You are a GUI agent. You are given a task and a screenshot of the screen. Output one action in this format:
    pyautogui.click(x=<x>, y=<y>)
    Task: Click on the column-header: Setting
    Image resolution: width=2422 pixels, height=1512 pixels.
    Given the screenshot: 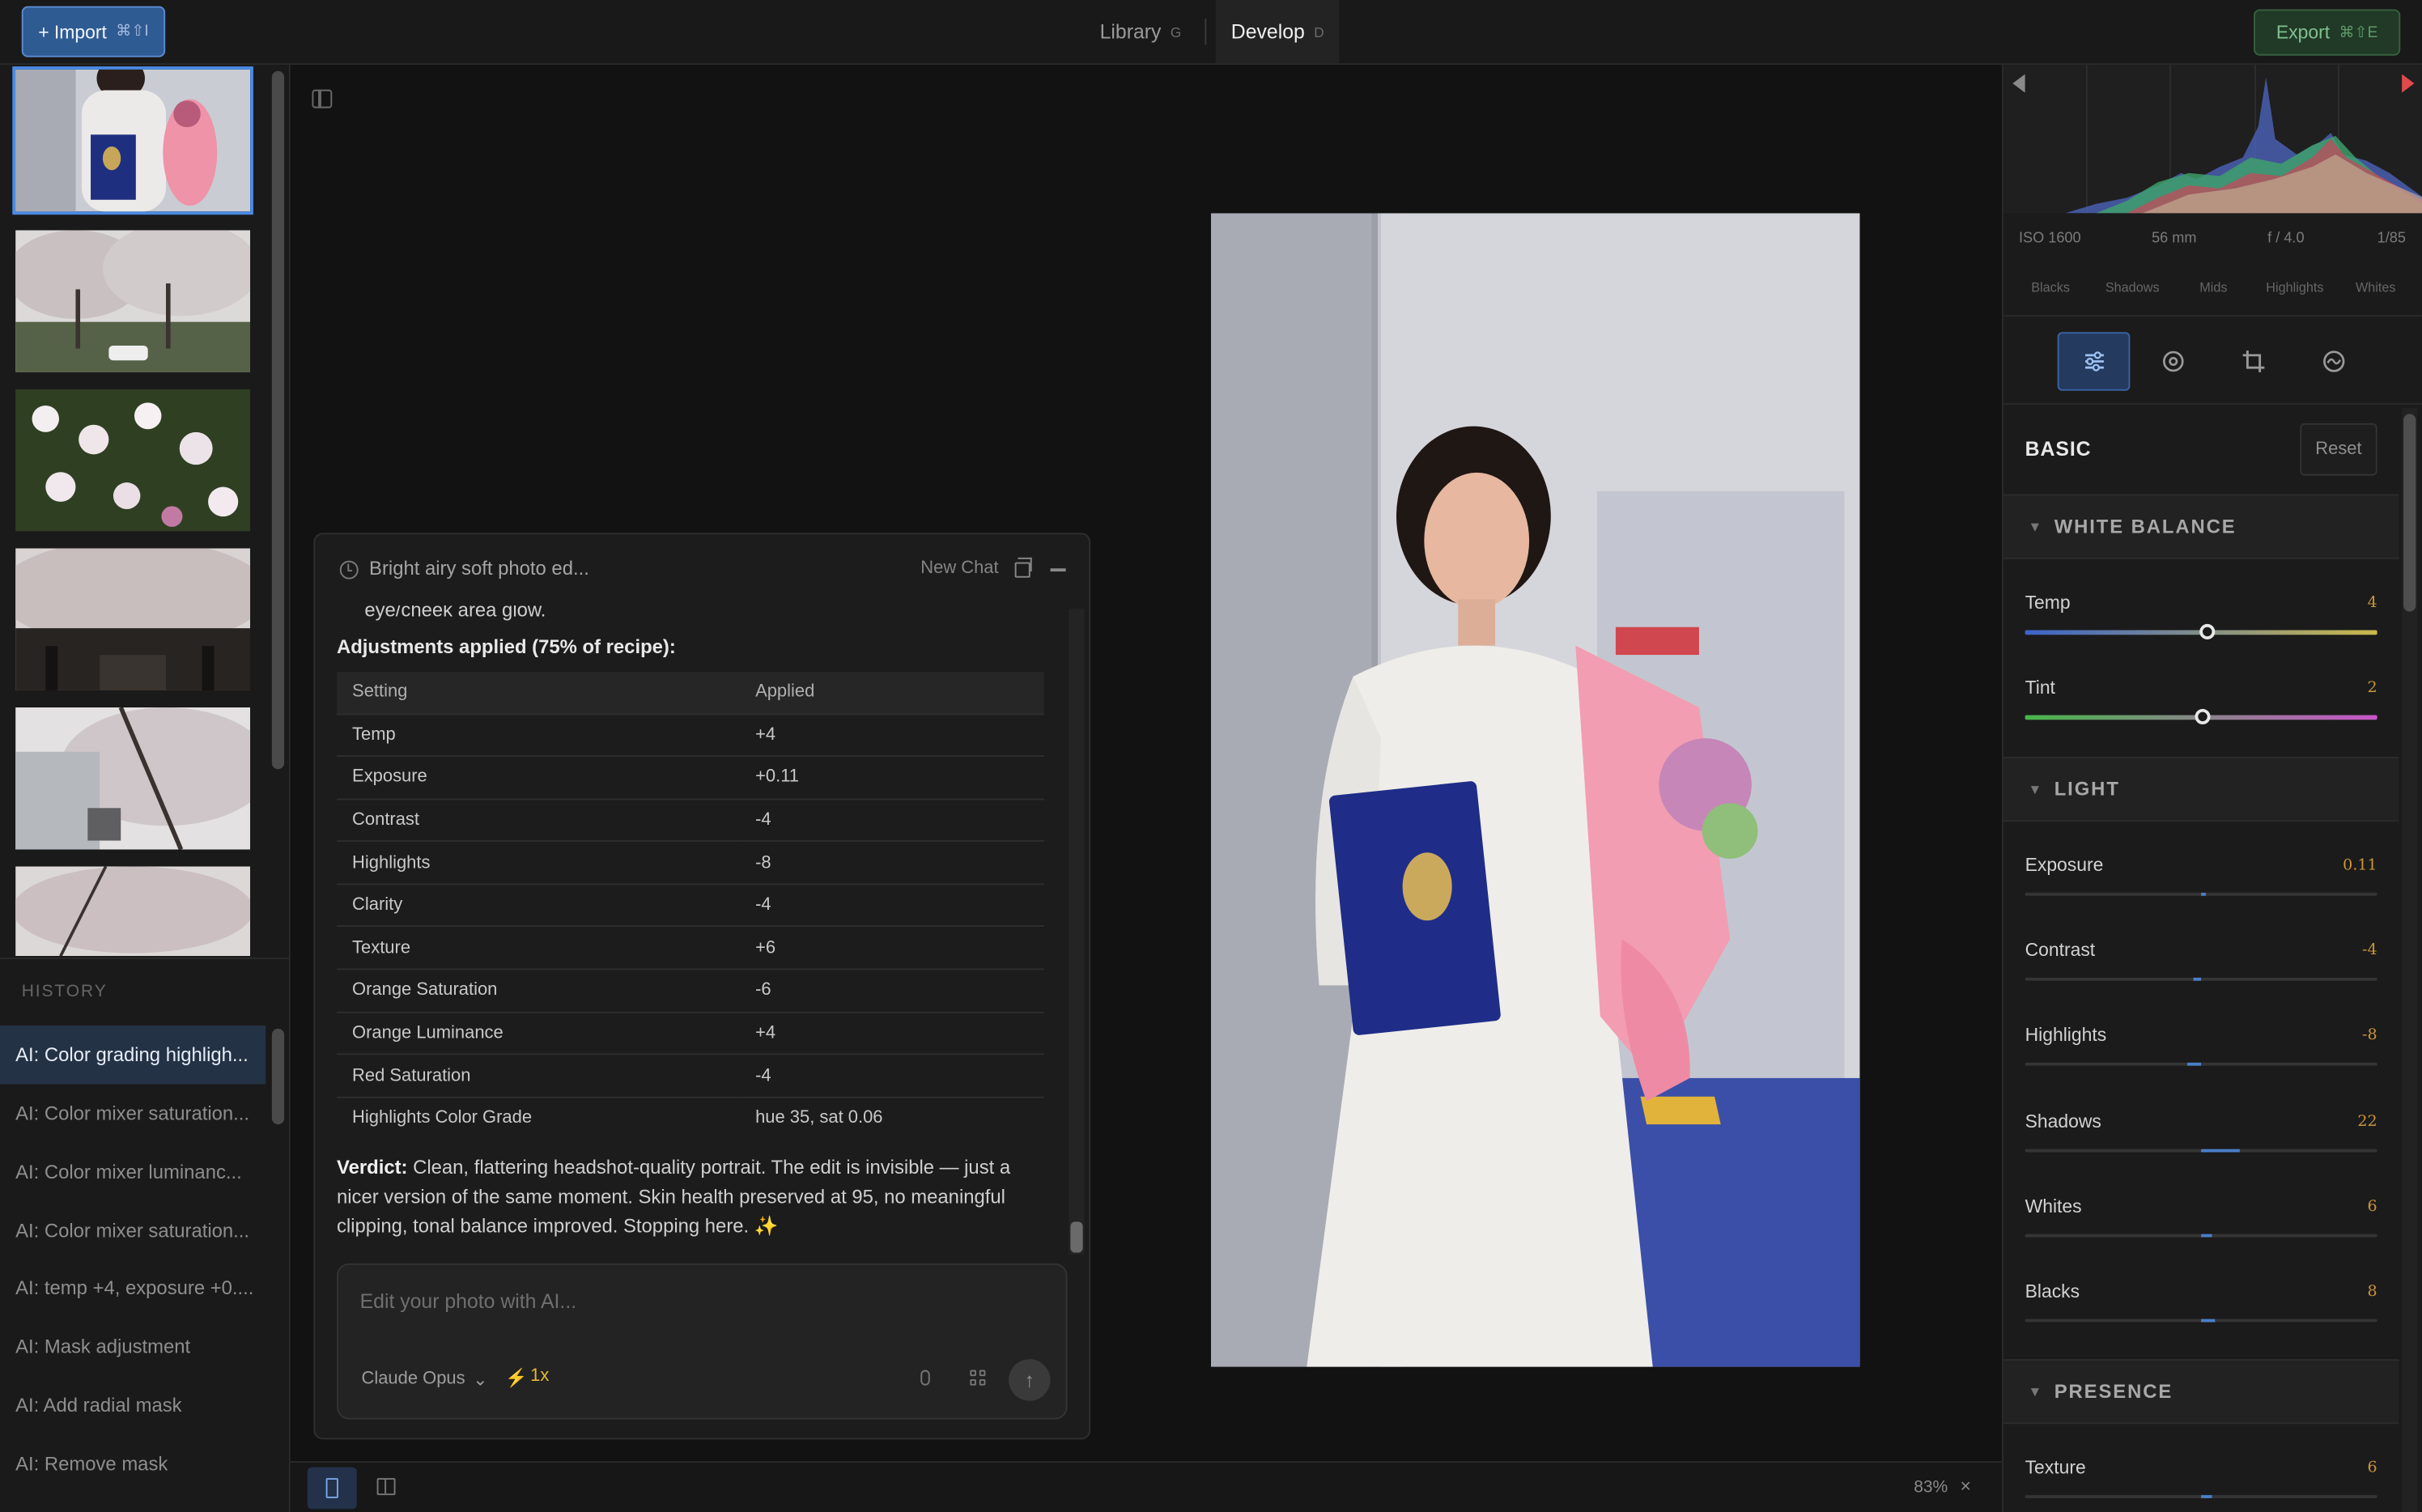 What is the action you would take?
    pyautogui.click(x=538, y=693)
    